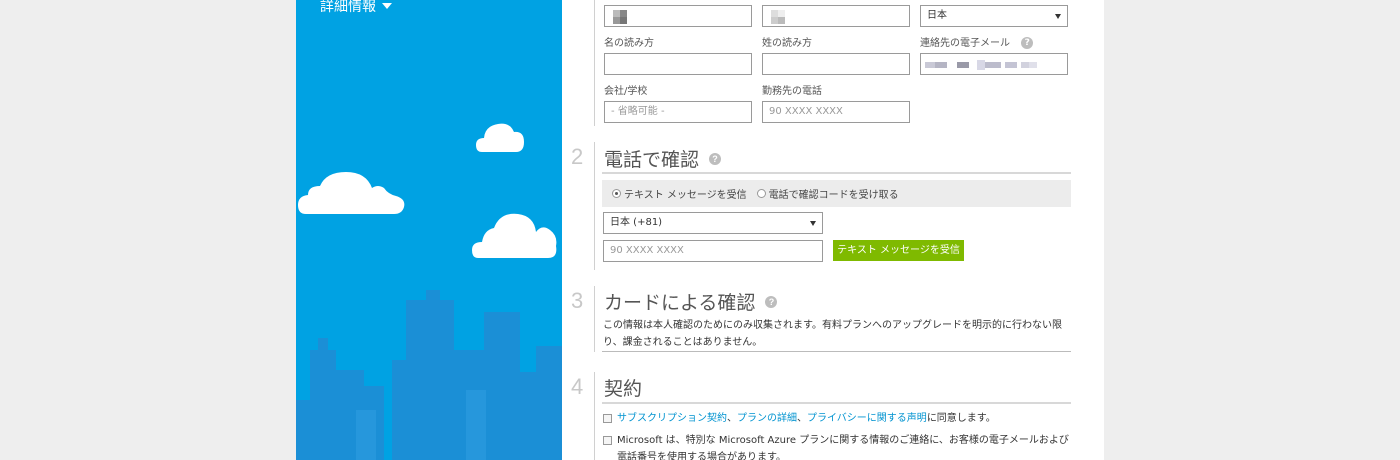 Image resolution: width=1400 pixels, height=460 pixels. What do you see at coordinates (672, 418) in the screenshot?
I see `subscription-agreement-link: サブスクリプション契約` at bounding box center [672, 418].